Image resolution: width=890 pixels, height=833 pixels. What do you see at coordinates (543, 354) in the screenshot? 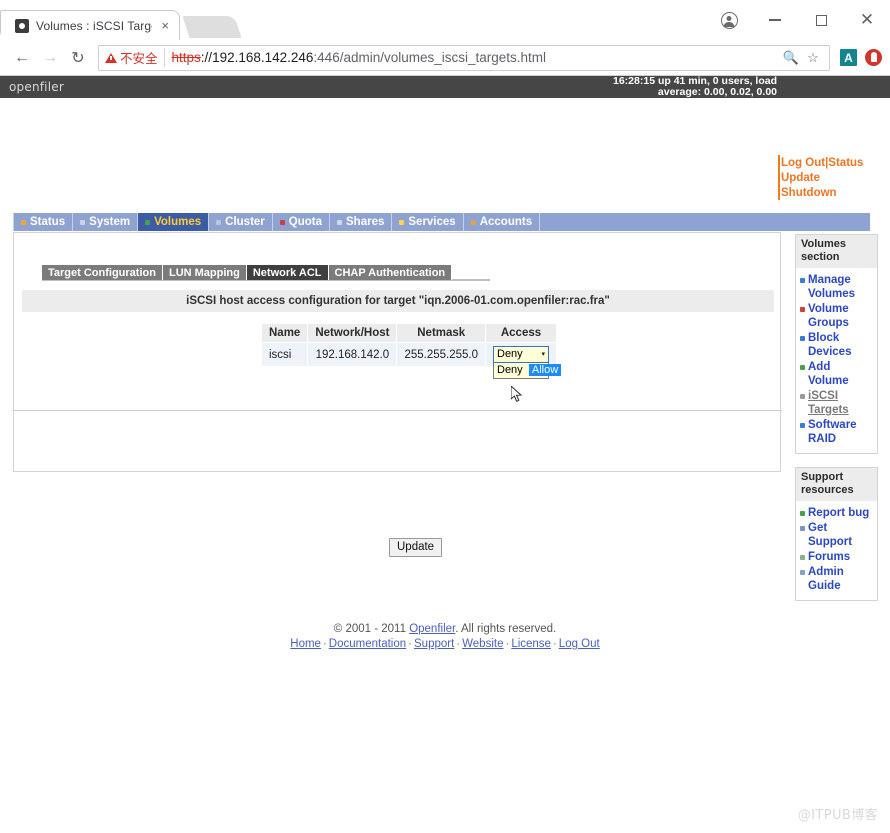
I see `chevron-down-icon: ▾` at bounding box center [543, 354].